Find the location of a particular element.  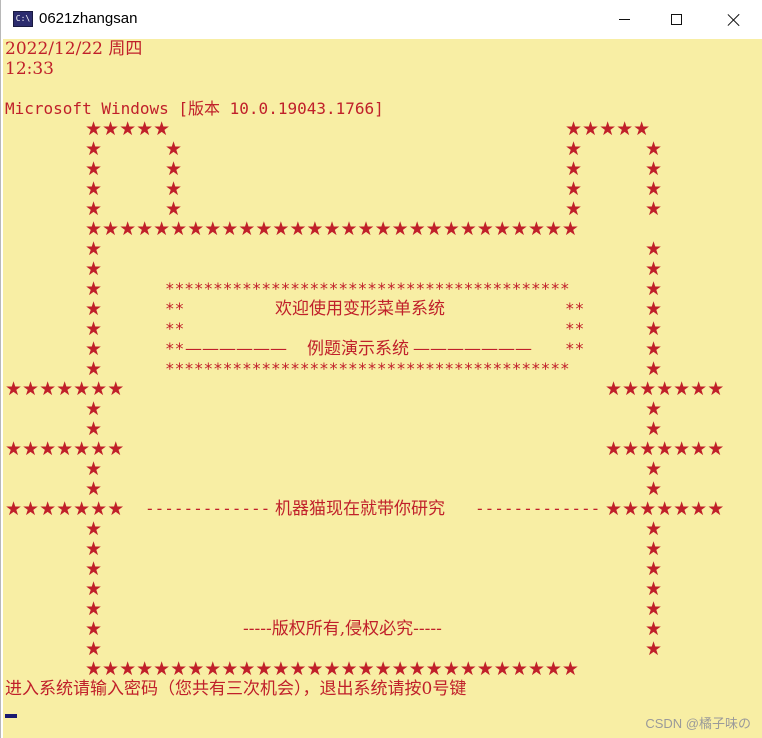

minimize-icon is located at coordinates (624, 19).